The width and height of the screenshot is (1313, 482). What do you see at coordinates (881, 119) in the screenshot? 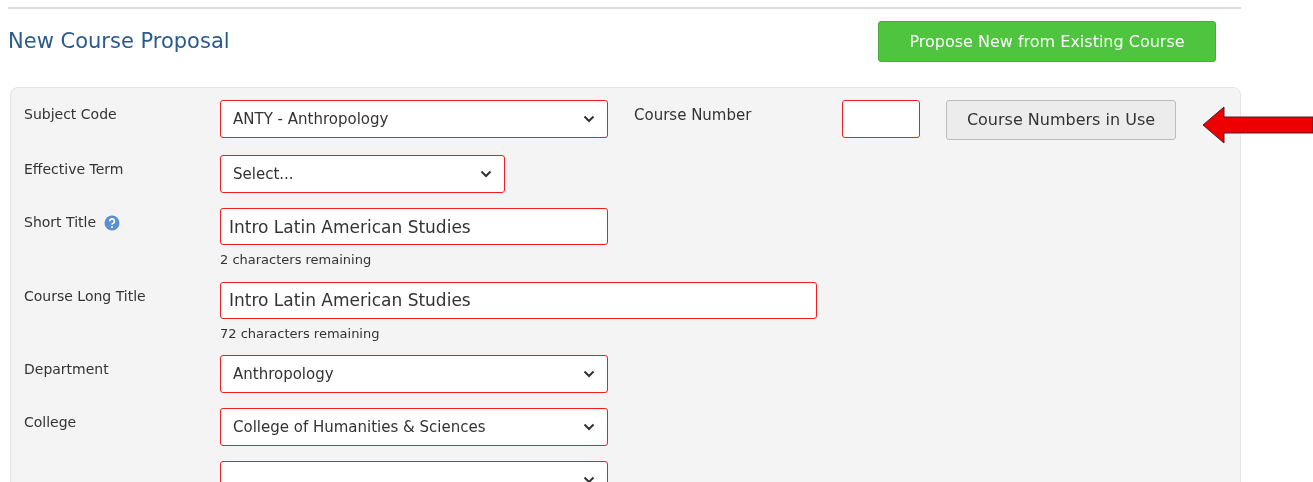
I see `course-number-field` at bounding box center [881, 119].